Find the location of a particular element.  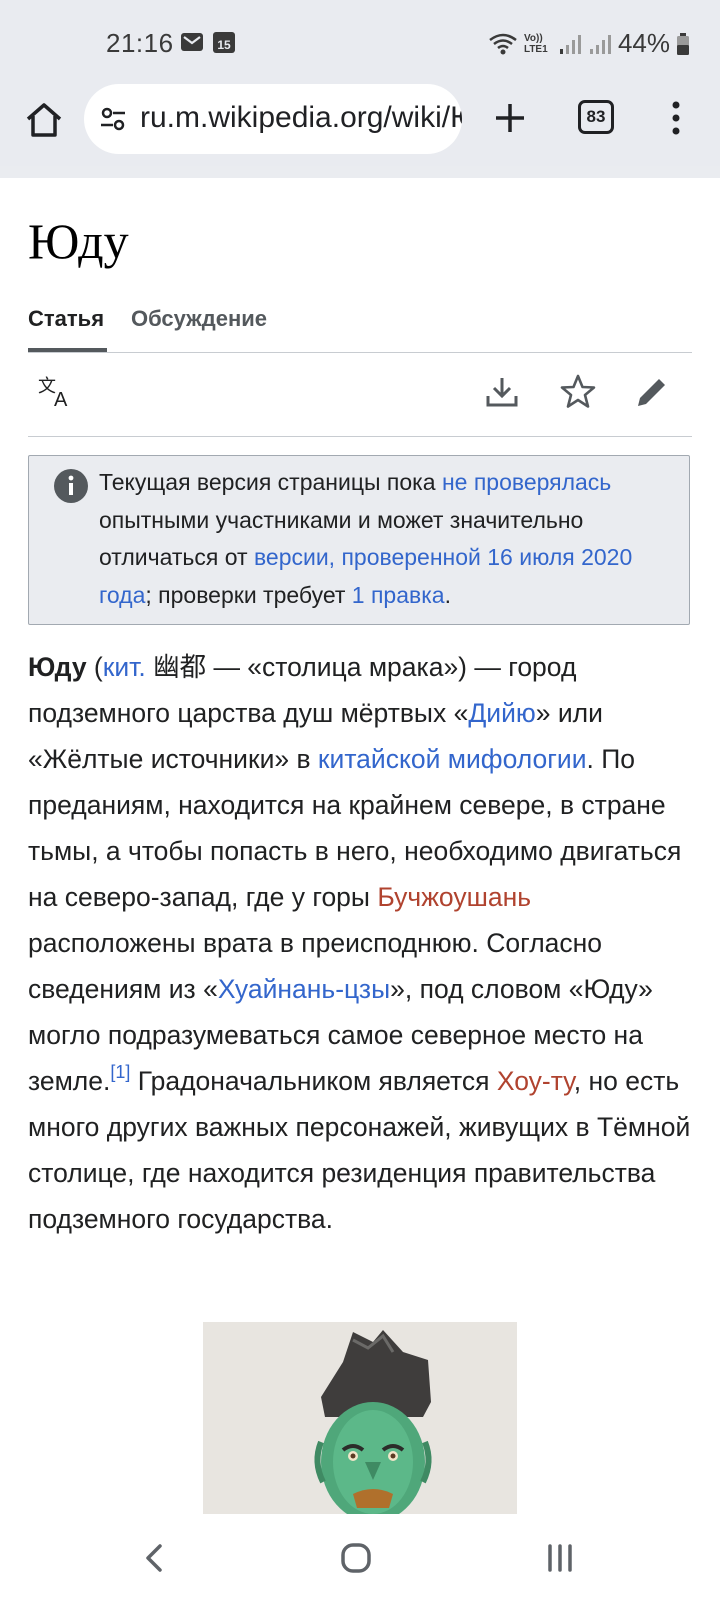

link-not-reviewed: не проверялась is located at coordinates (526, 482).